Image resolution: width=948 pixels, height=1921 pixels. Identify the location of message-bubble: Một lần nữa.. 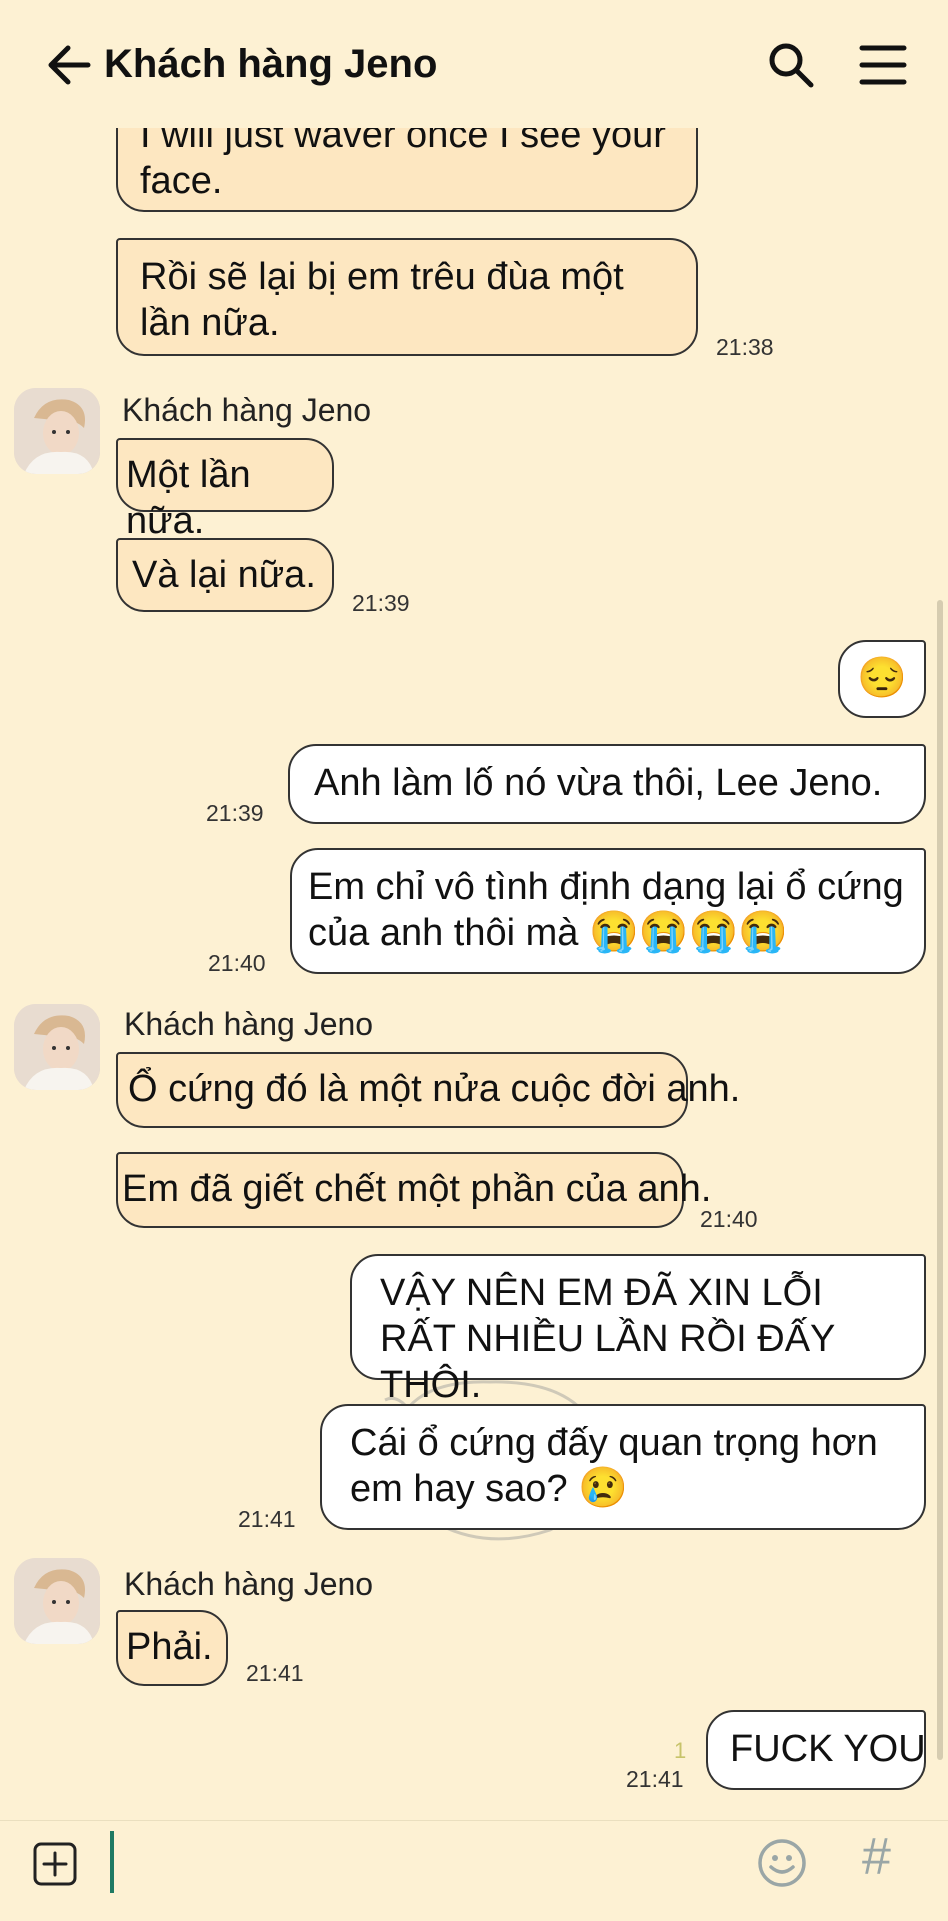
(225, 490).